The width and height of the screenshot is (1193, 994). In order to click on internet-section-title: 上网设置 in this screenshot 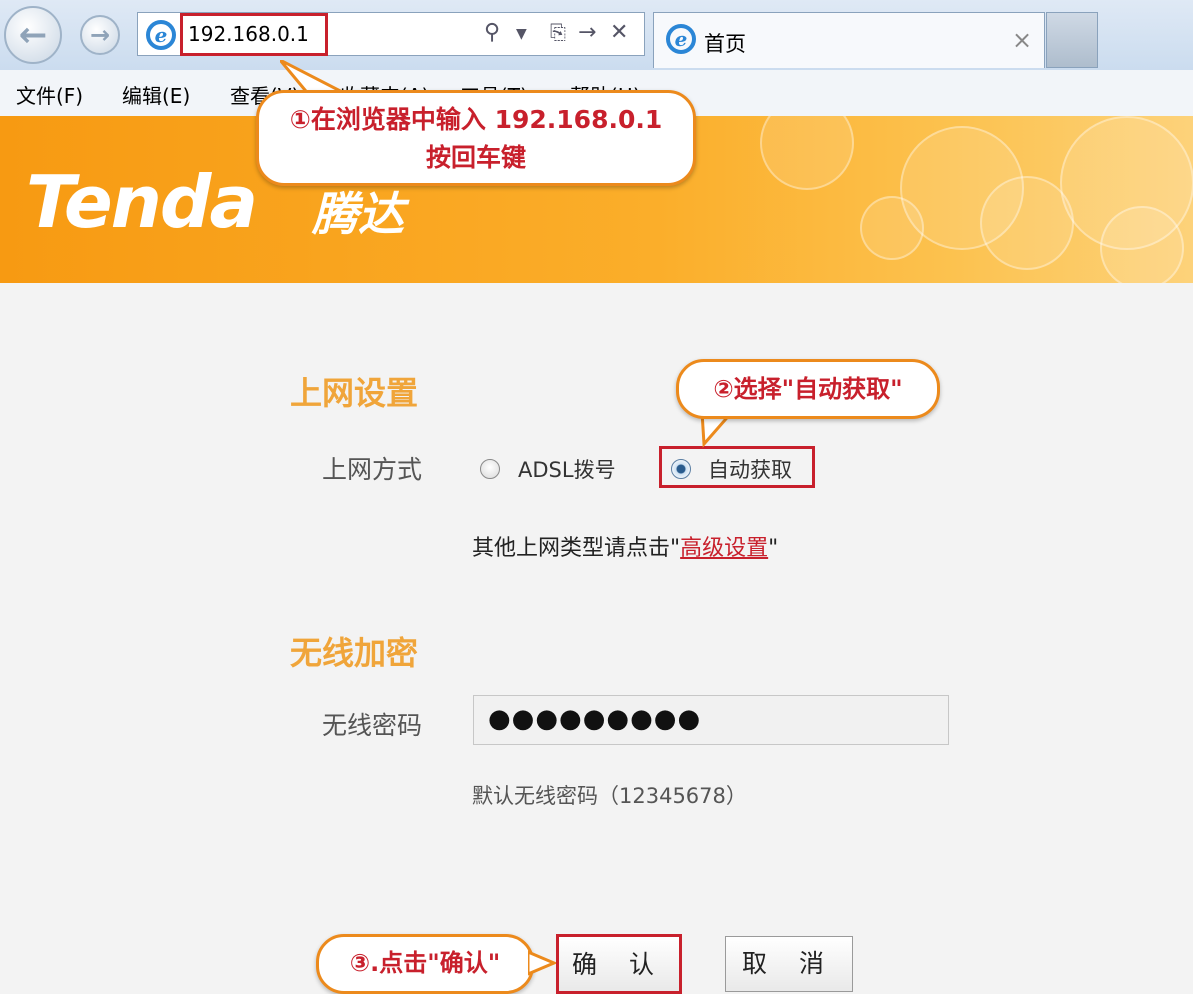, I will do `click(354, 393)`.